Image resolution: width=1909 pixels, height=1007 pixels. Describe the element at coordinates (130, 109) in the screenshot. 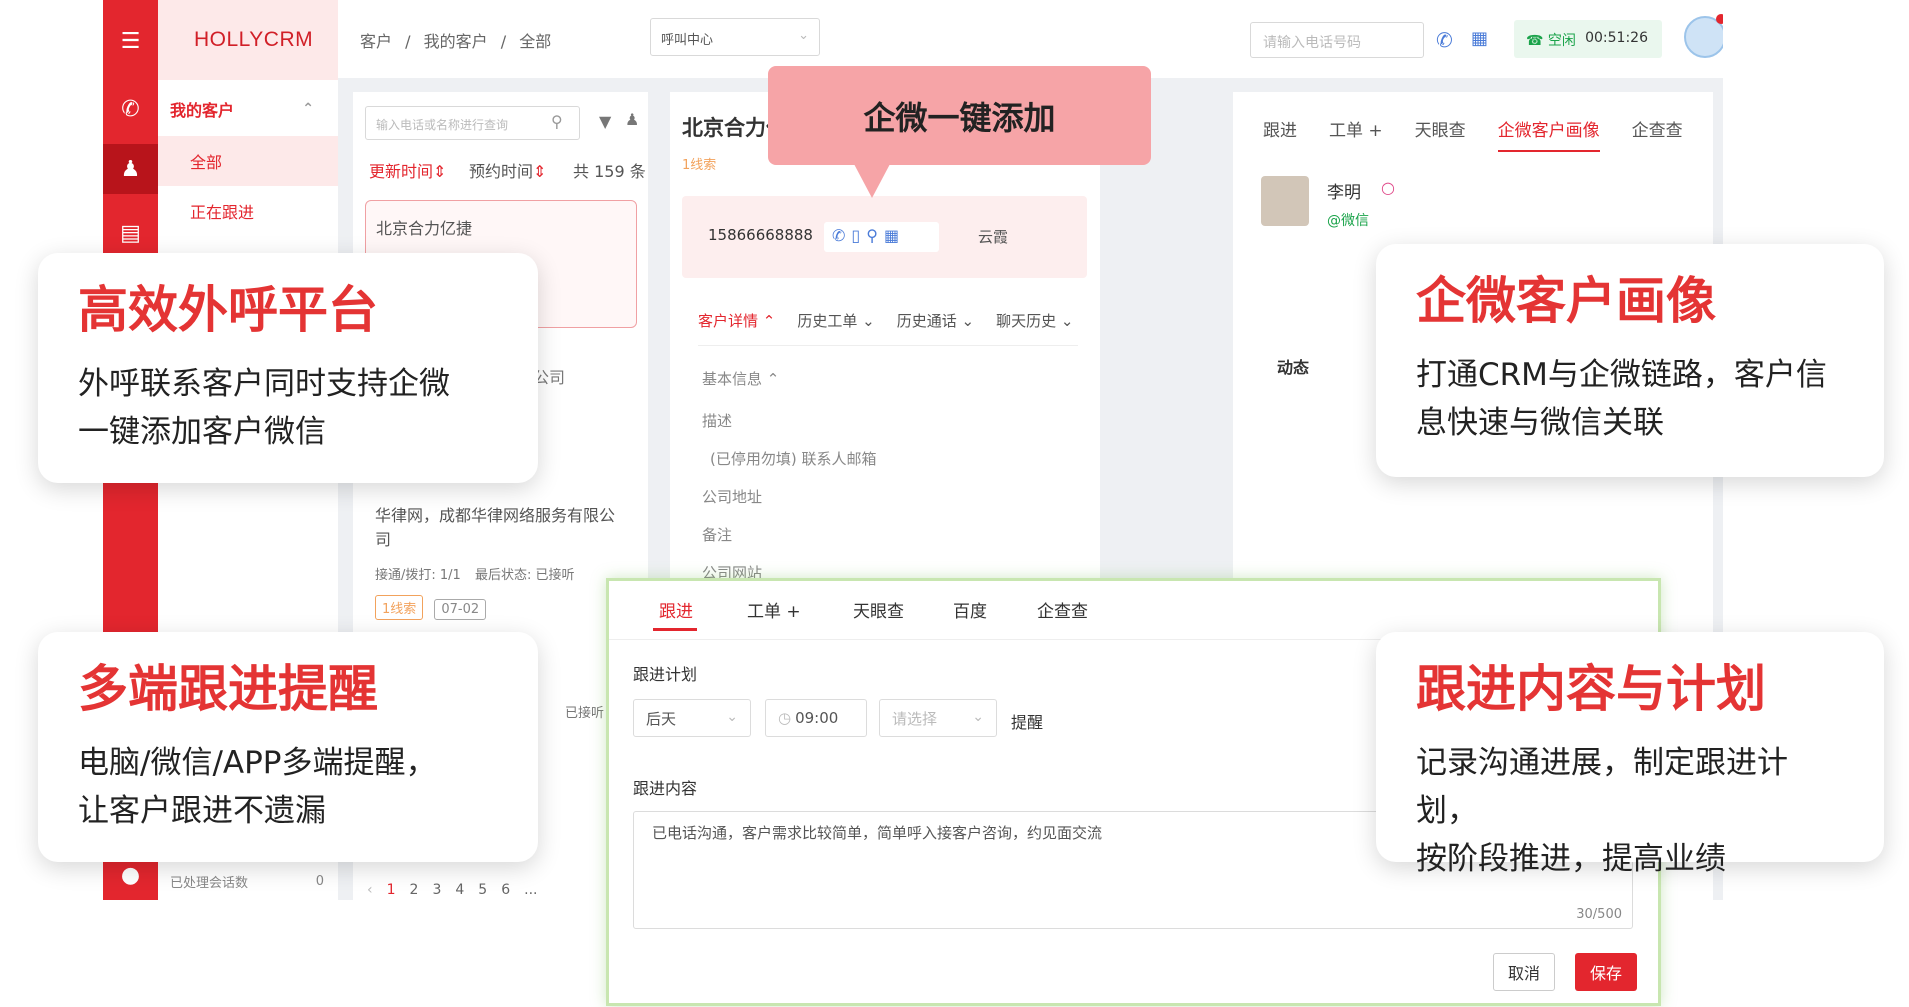

I see `phone-icon: ✆` at that location.